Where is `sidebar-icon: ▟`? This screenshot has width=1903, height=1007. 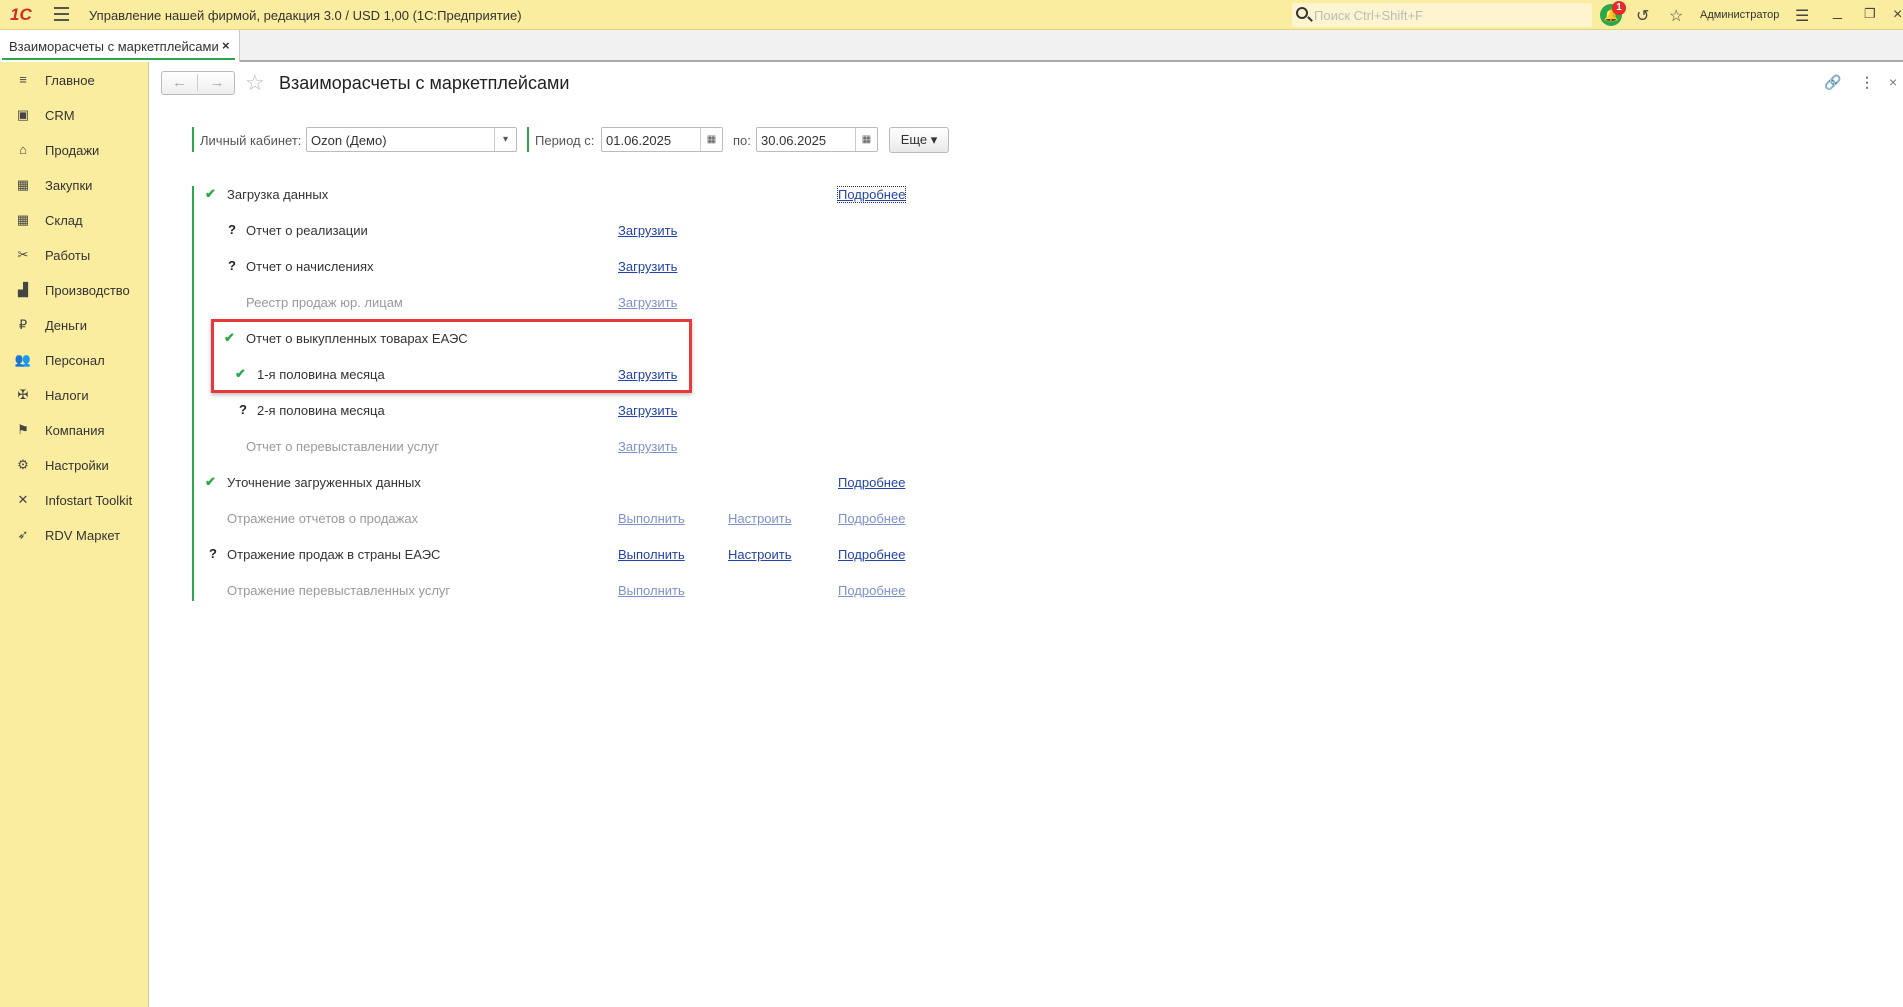 sidebar-icon: ▟ is located at coordinates (23, 289).